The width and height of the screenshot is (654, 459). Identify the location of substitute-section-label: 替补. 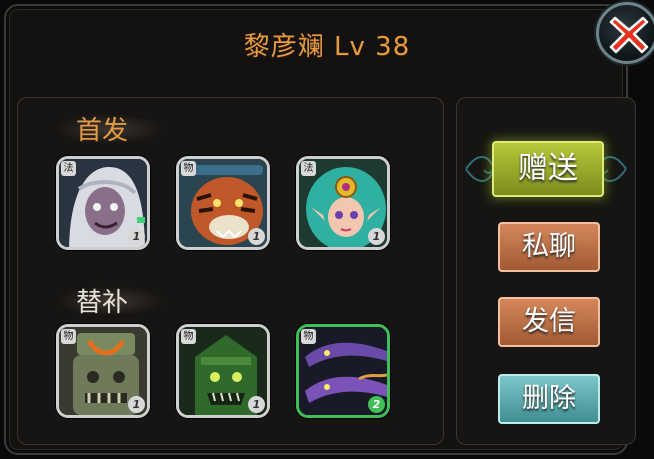
(102, 303).